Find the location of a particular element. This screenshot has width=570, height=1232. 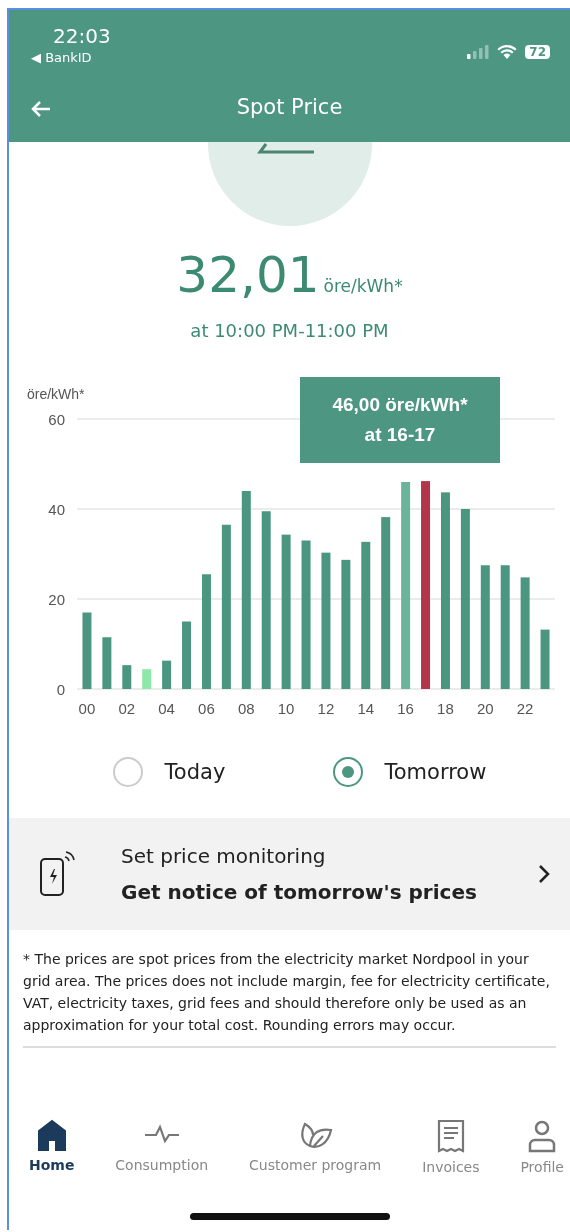

monitoring-title: Set price monitoring is located at coordinates (224, 856).